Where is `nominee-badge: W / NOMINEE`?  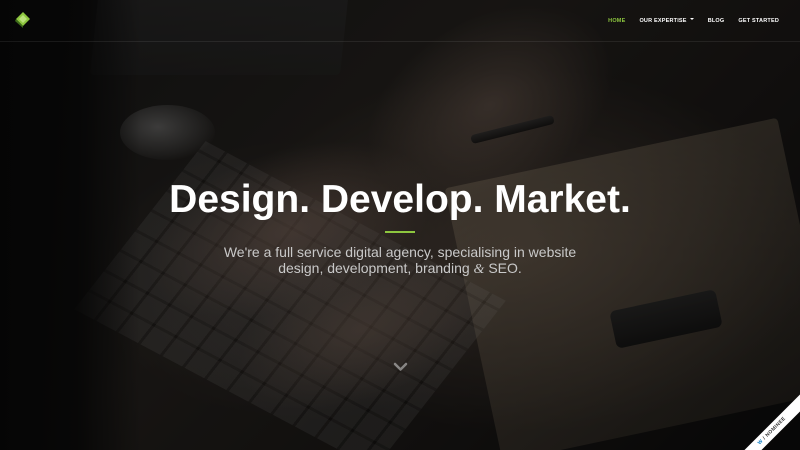
nominee-badge: W / NOMINEE is located at coordinates (770, 420).